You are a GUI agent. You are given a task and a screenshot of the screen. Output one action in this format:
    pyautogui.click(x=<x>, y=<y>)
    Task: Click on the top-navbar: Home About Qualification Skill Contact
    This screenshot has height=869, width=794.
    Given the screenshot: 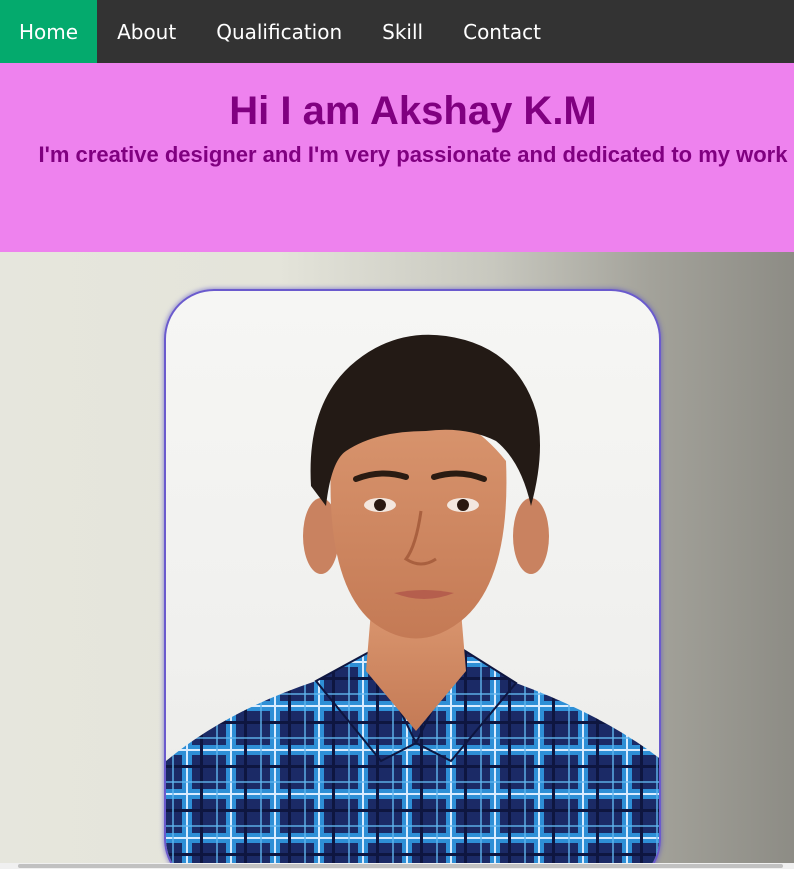 What is the action you would take?
    pyautogui.click(x=397, y=31)
    